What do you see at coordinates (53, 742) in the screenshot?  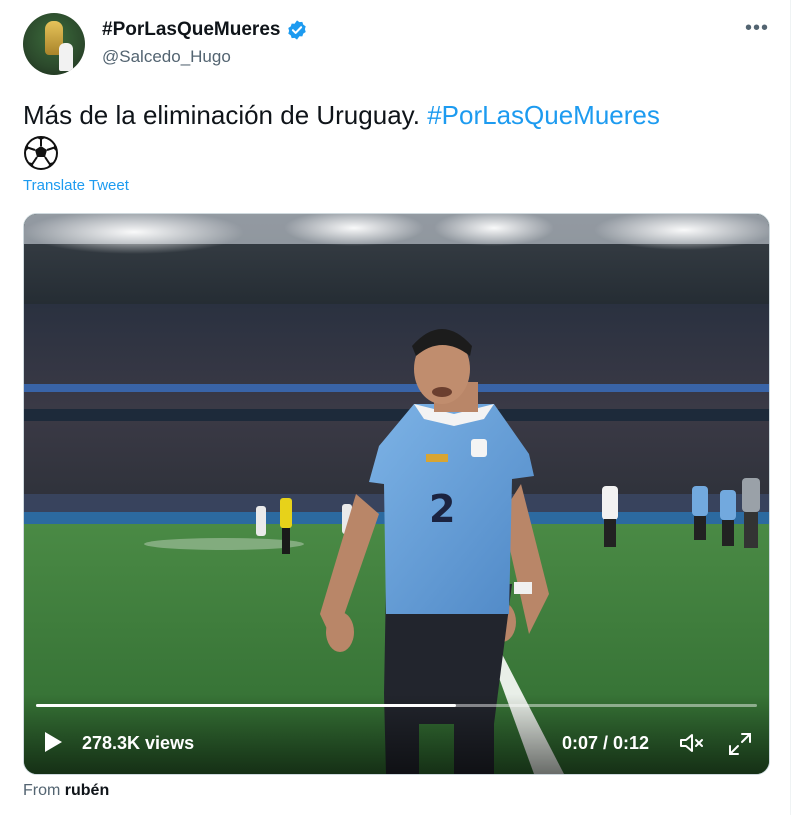 I see `play-icon` at bounding box center [53, 742].